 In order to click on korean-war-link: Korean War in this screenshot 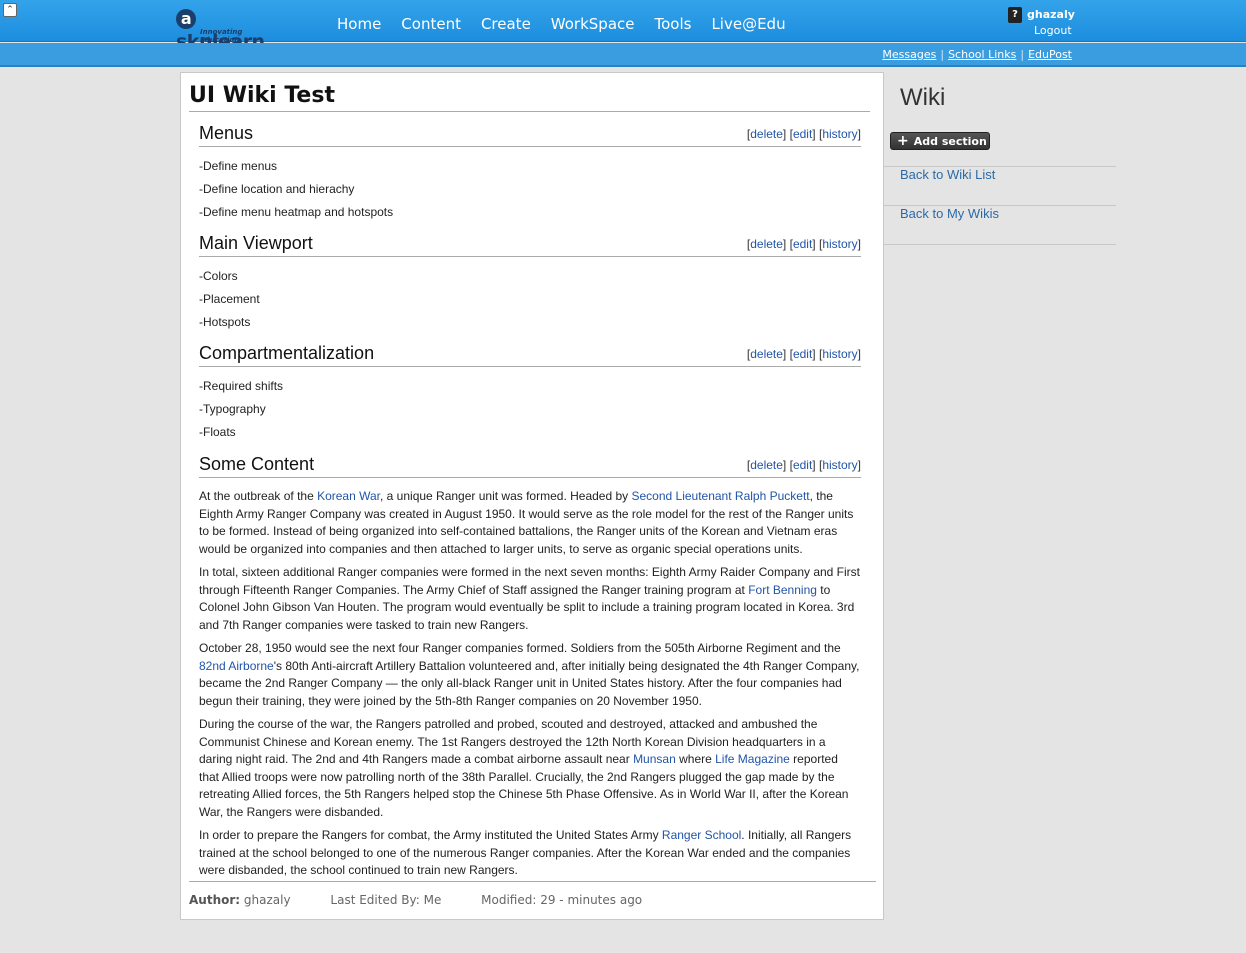, I will do `click(348, 496)`.